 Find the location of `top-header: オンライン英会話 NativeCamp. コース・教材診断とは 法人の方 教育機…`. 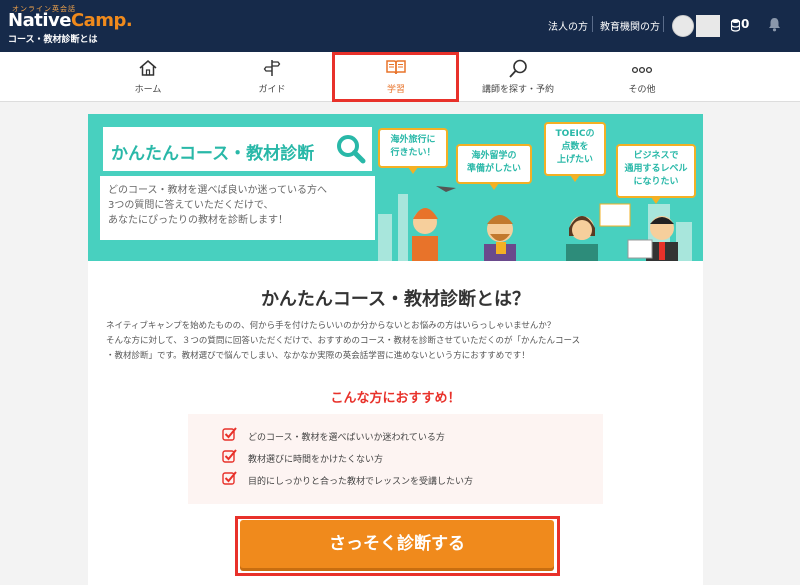

top-header: オンライン英会話 NativeCamp. コース・教材診断とは 法人の方 教育機… is located at coordinates (400, 26).